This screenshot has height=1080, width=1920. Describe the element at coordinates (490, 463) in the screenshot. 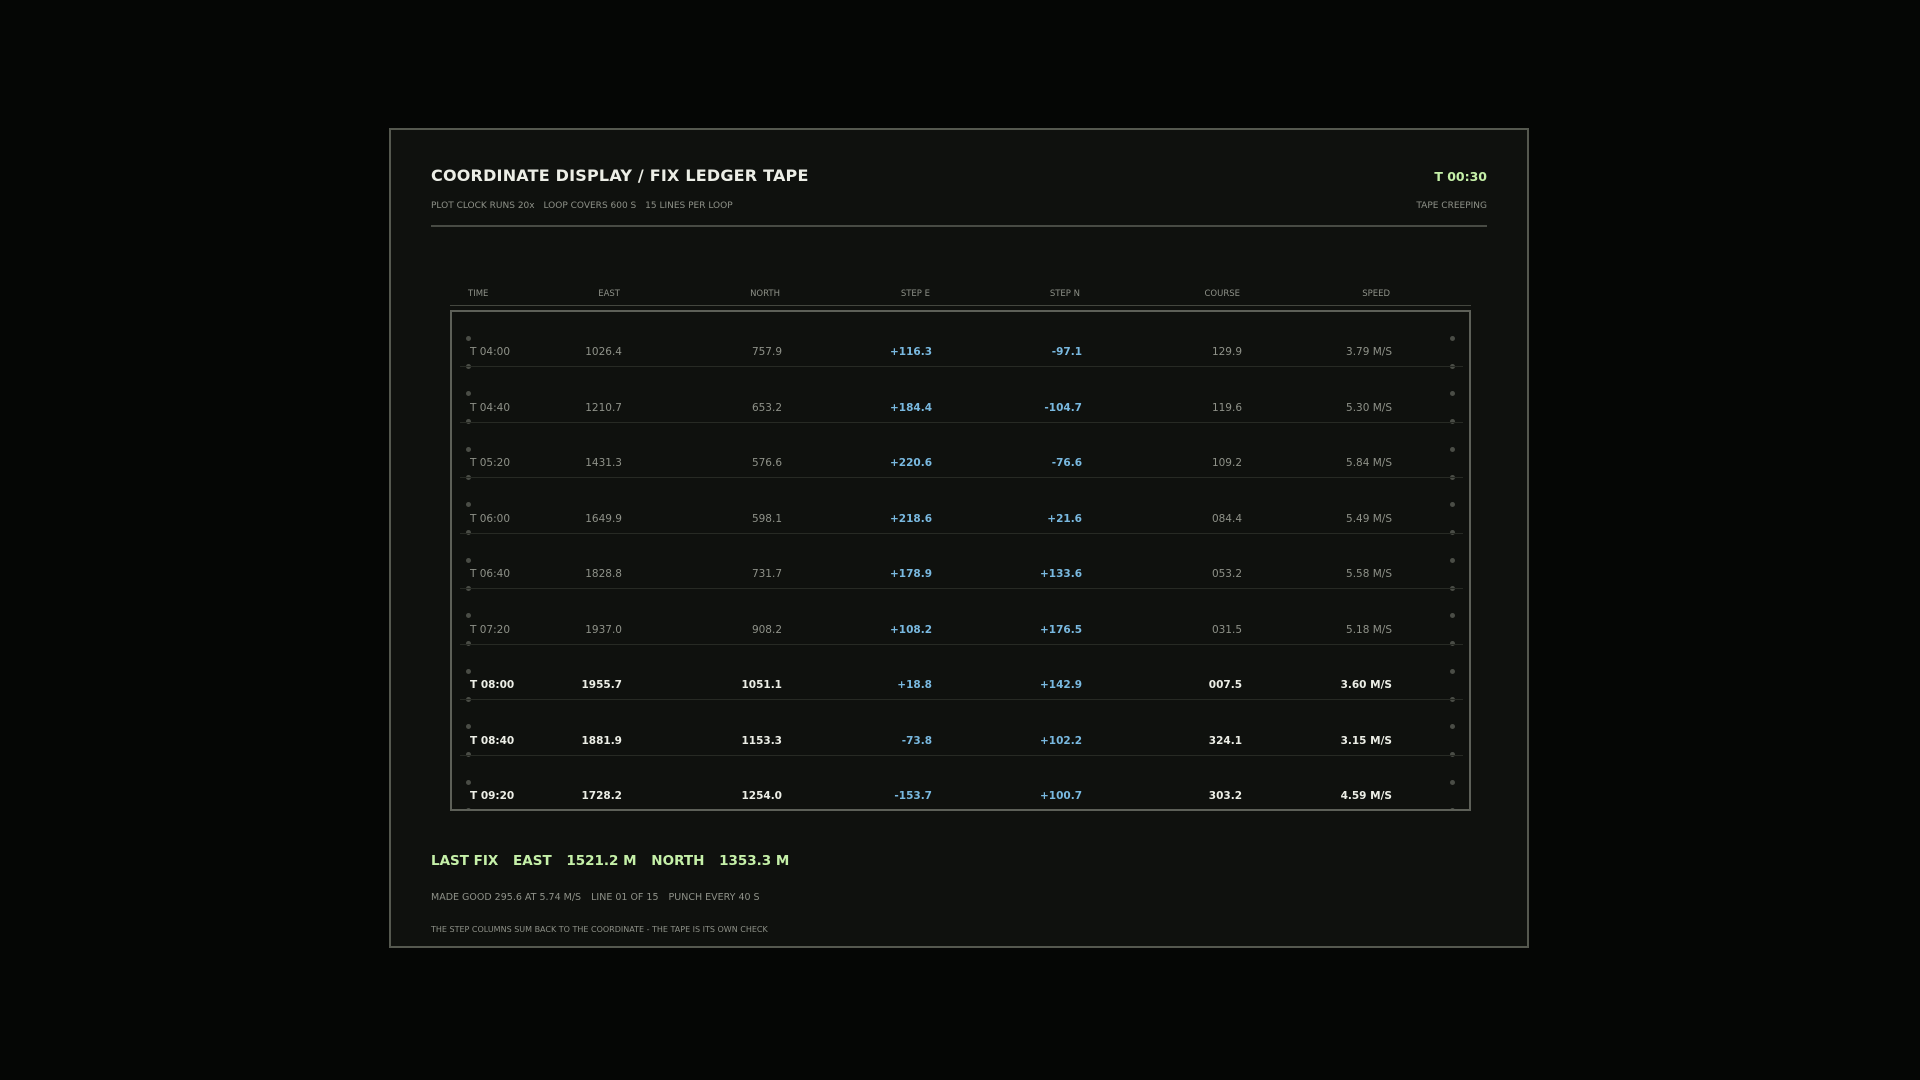

I see `cell-time: T 05:20` at that location.